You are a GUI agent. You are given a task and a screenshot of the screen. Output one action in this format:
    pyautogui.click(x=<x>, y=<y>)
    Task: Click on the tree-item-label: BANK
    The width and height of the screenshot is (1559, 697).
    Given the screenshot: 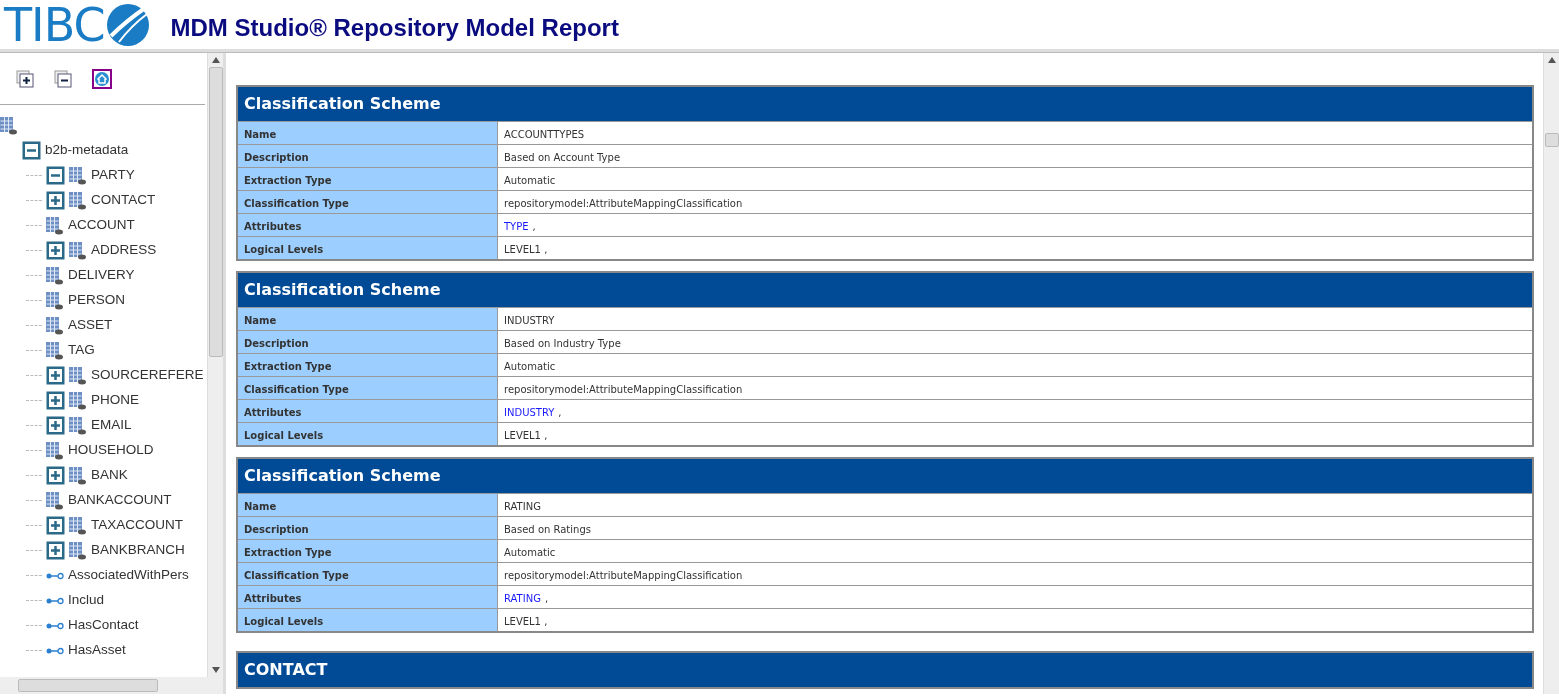 What is the action you would take?
    pyautogui.click(x=109, y=475)
    